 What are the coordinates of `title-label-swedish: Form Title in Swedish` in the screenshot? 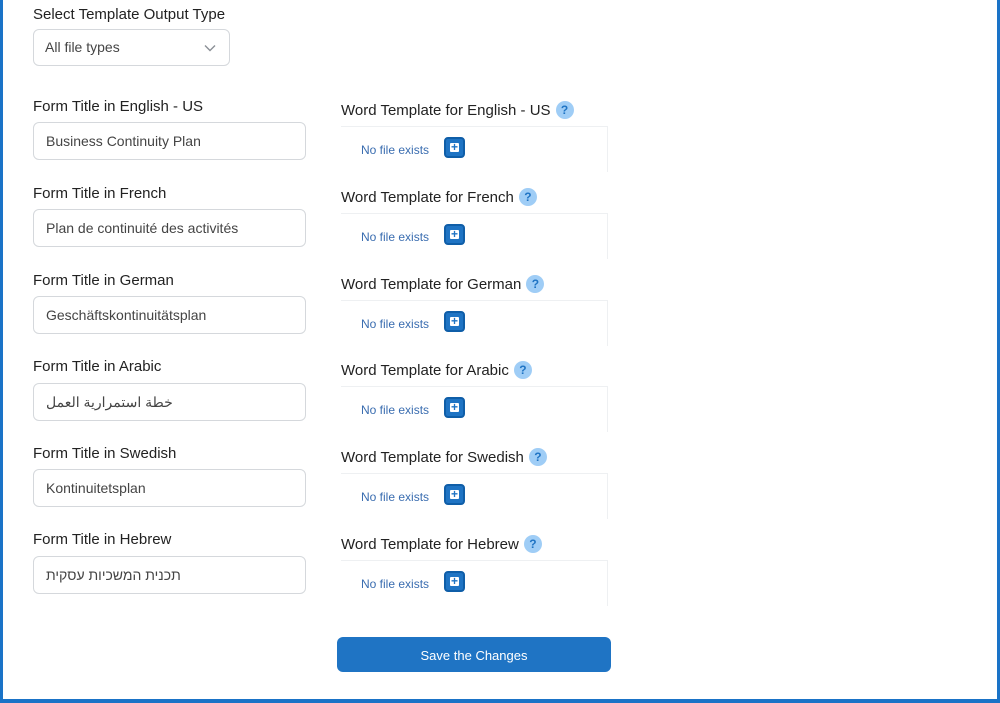 It's located at (105, 453).